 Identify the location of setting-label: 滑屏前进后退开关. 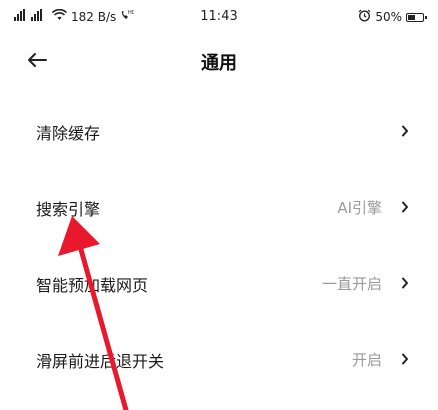
(100, 361).